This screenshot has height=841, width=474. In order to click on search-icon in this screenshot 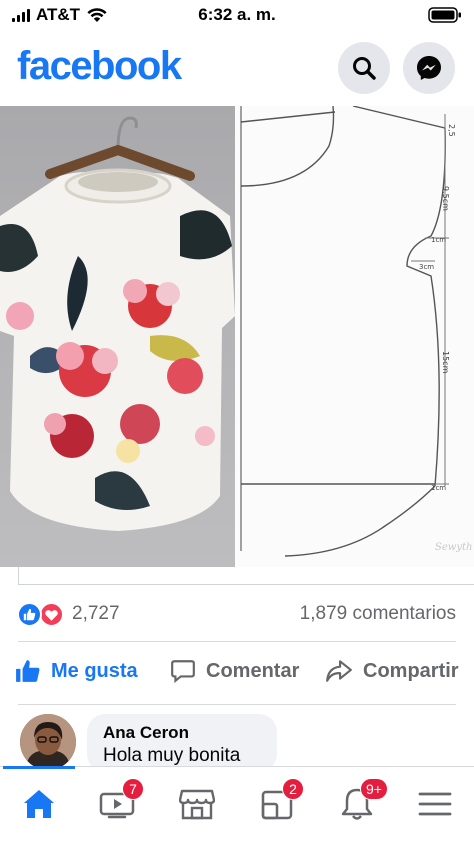, I will do `click(364, 68)`.